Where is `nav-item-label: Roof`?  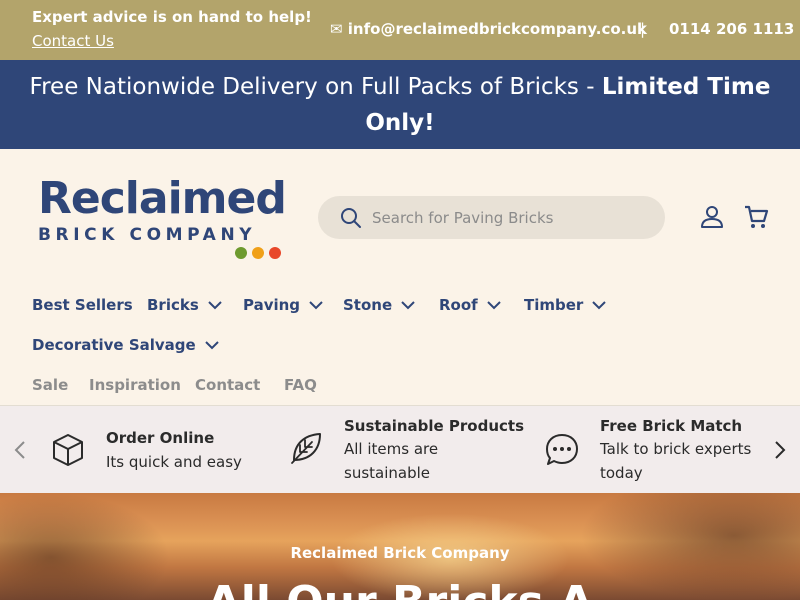
nav-item-label: Roof is located at coordinates (458, 305).